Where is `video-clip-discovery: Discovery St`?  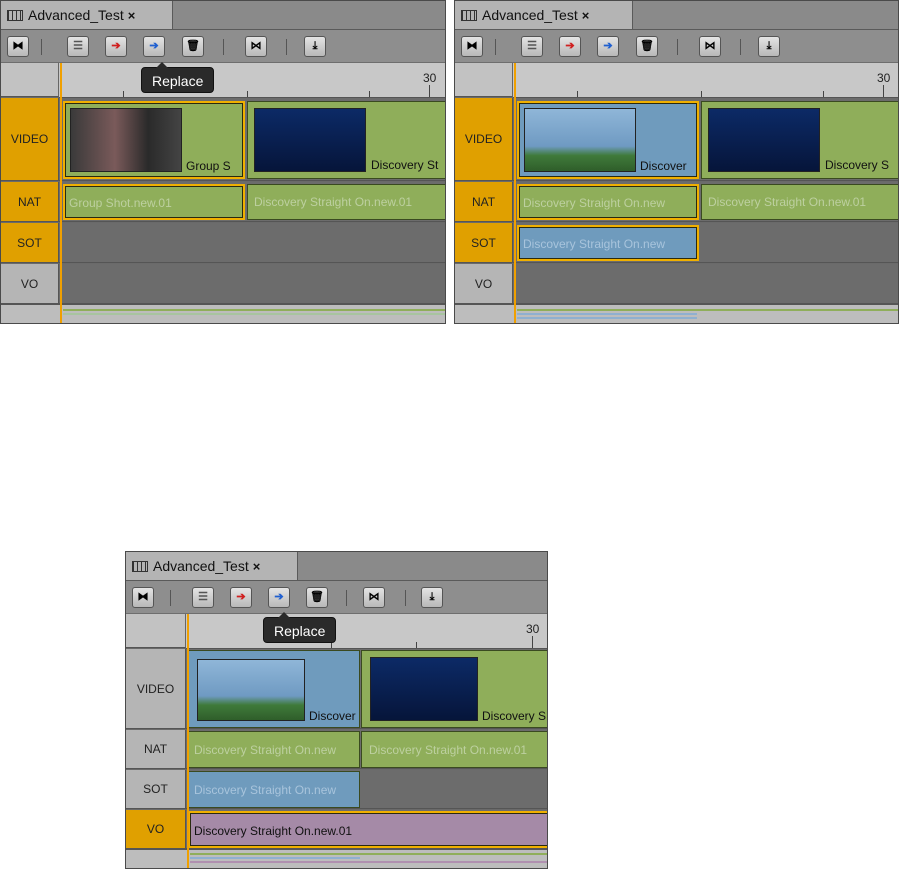
video-clip-discovery: Discovery St is located at coordinates (346, 140).